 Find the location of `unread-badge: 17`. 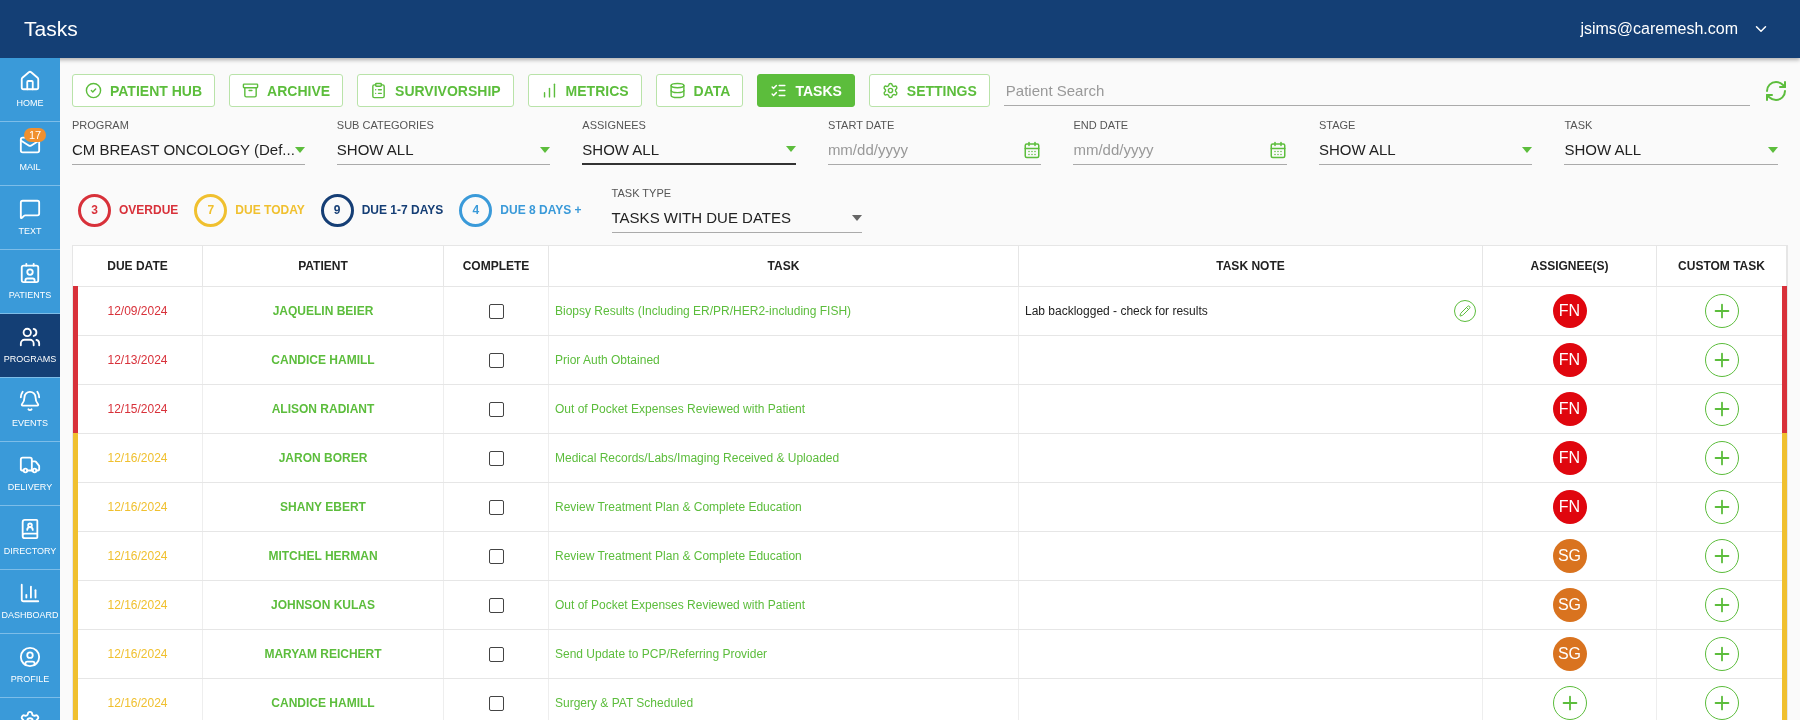

unread-badge: 17 is located at coordinates (35, 135).